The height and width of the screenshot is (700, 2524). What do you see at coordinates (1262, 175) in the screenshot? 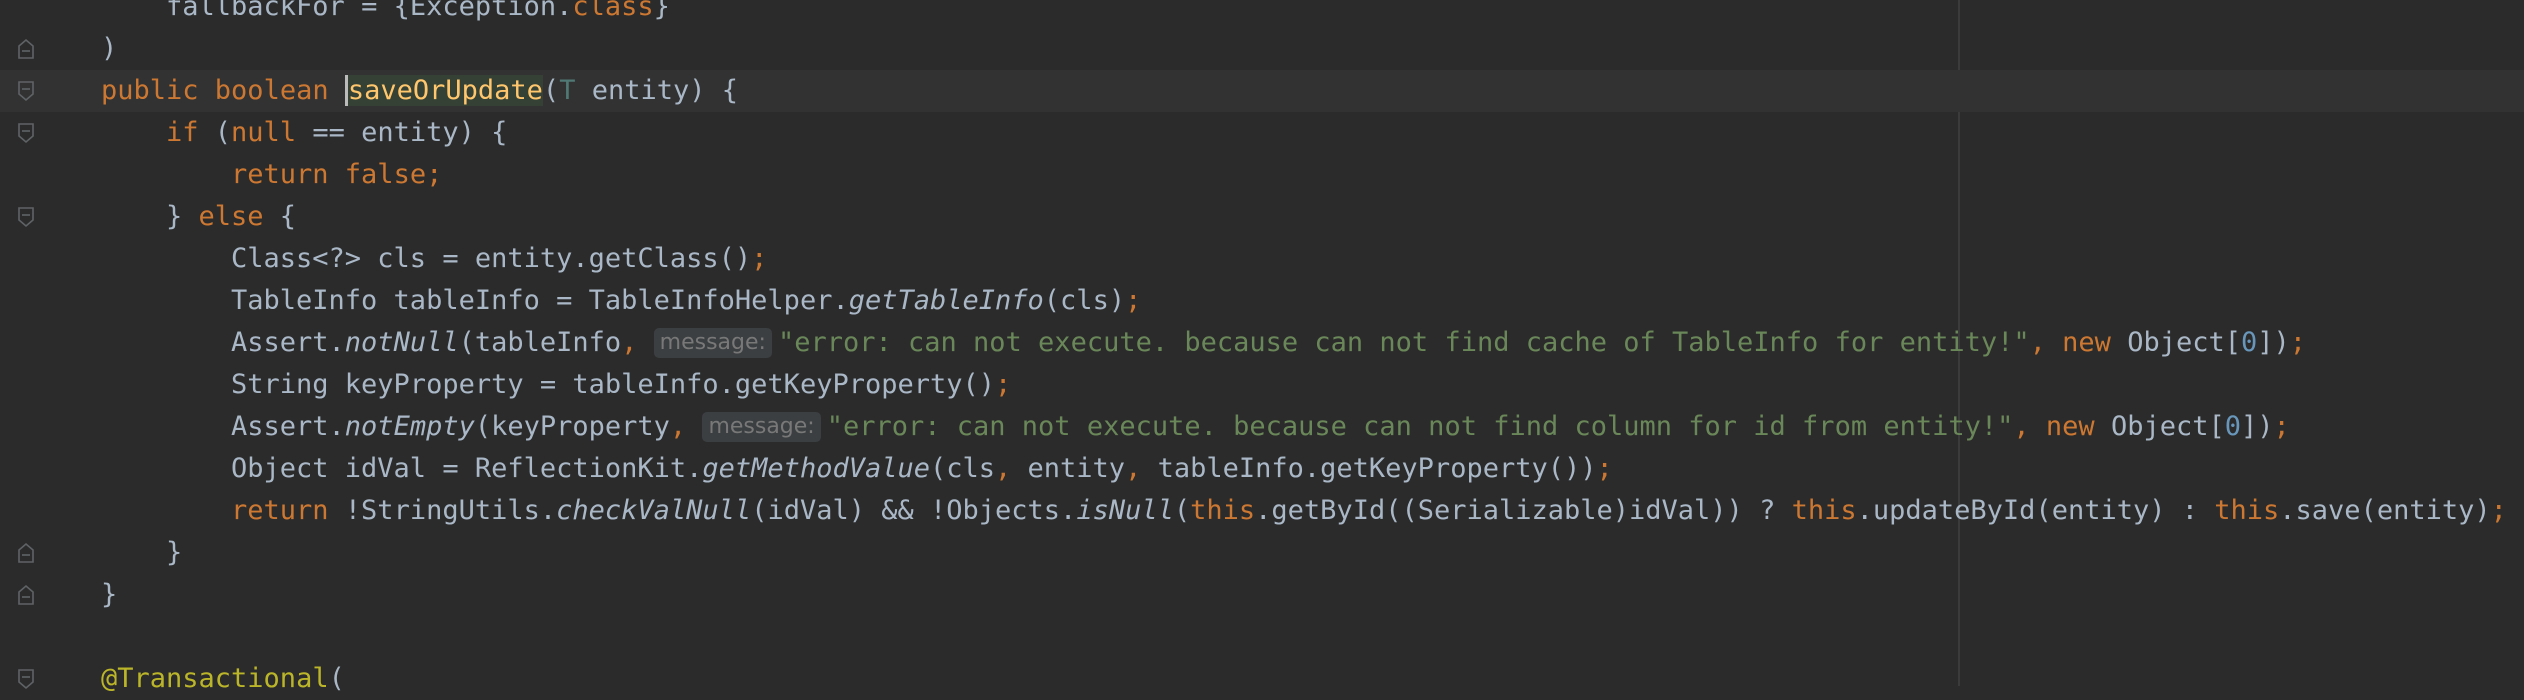
I see `code-line: return false;` at bounding box center [1262, 175].